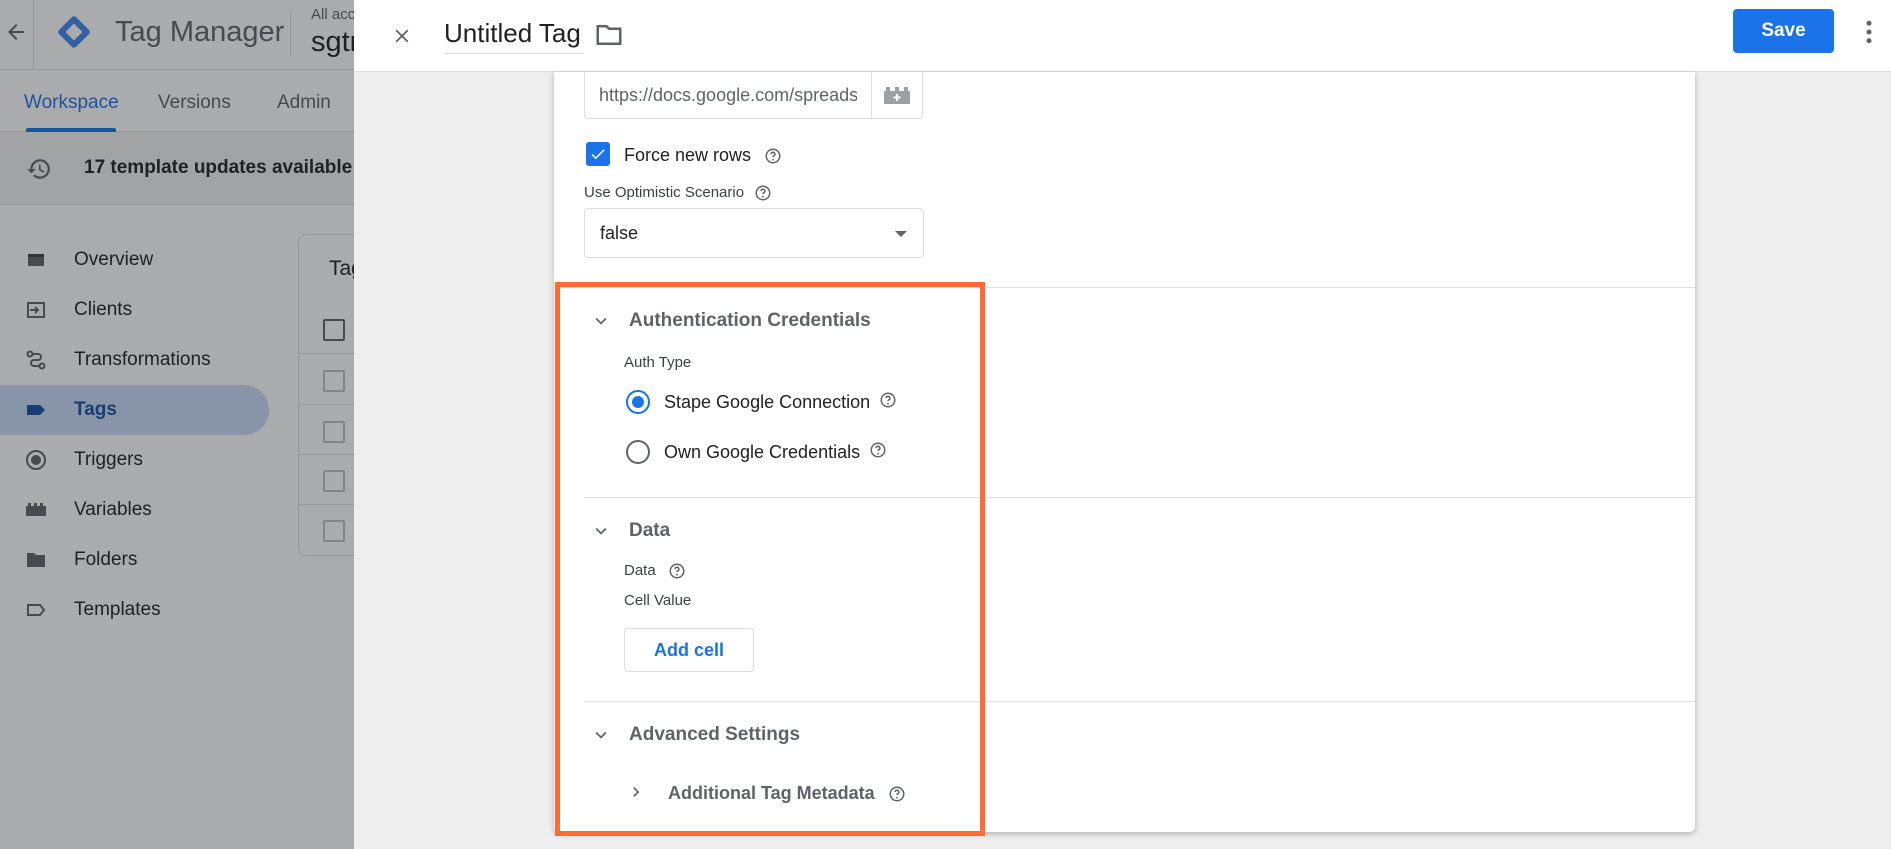 This screenshot has width=1891, height=849. I want to click on data-label: Data, so click(655, 571).